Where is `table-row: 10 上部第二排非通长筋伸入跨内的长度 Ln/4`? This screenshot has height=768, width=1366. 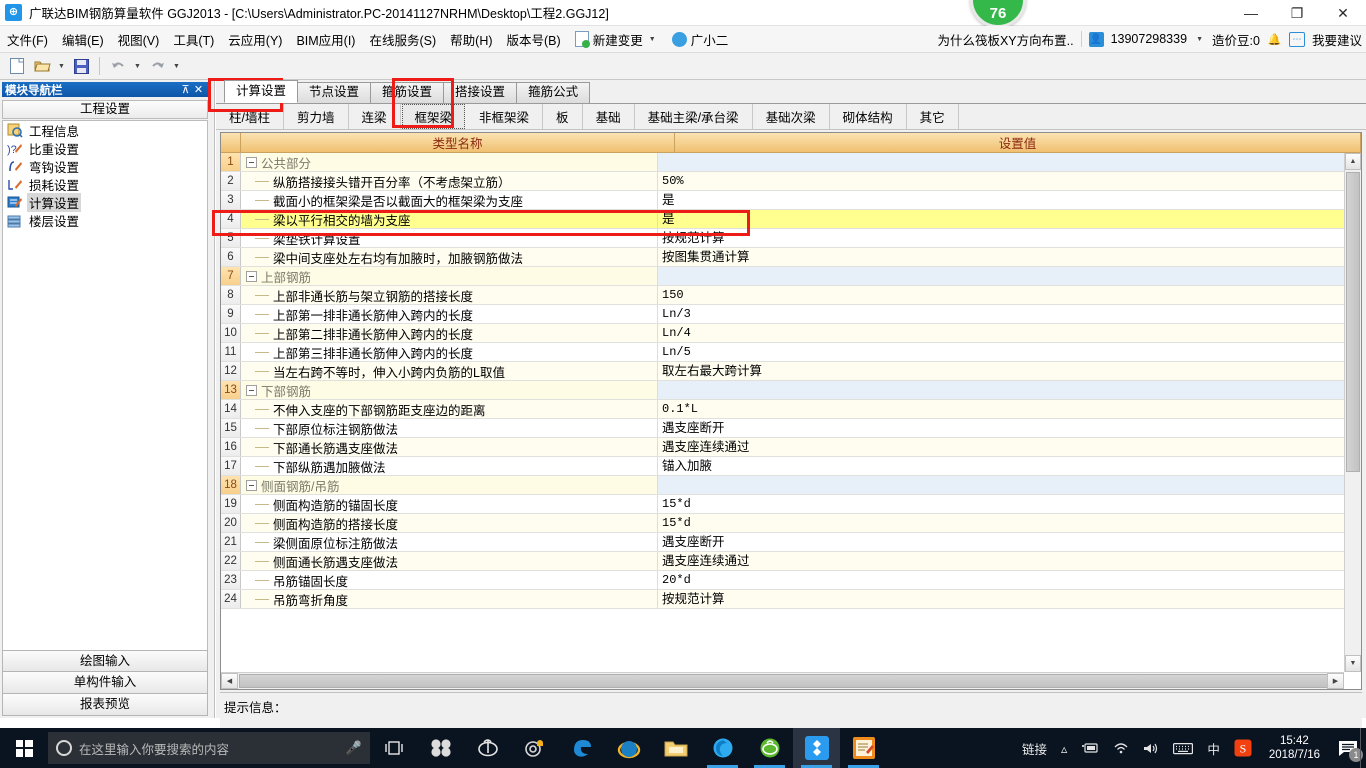 table-row: 10 上部第二排非通长筋伸入跨内的长度 Ln/4 is located at coordinates (782, 333).